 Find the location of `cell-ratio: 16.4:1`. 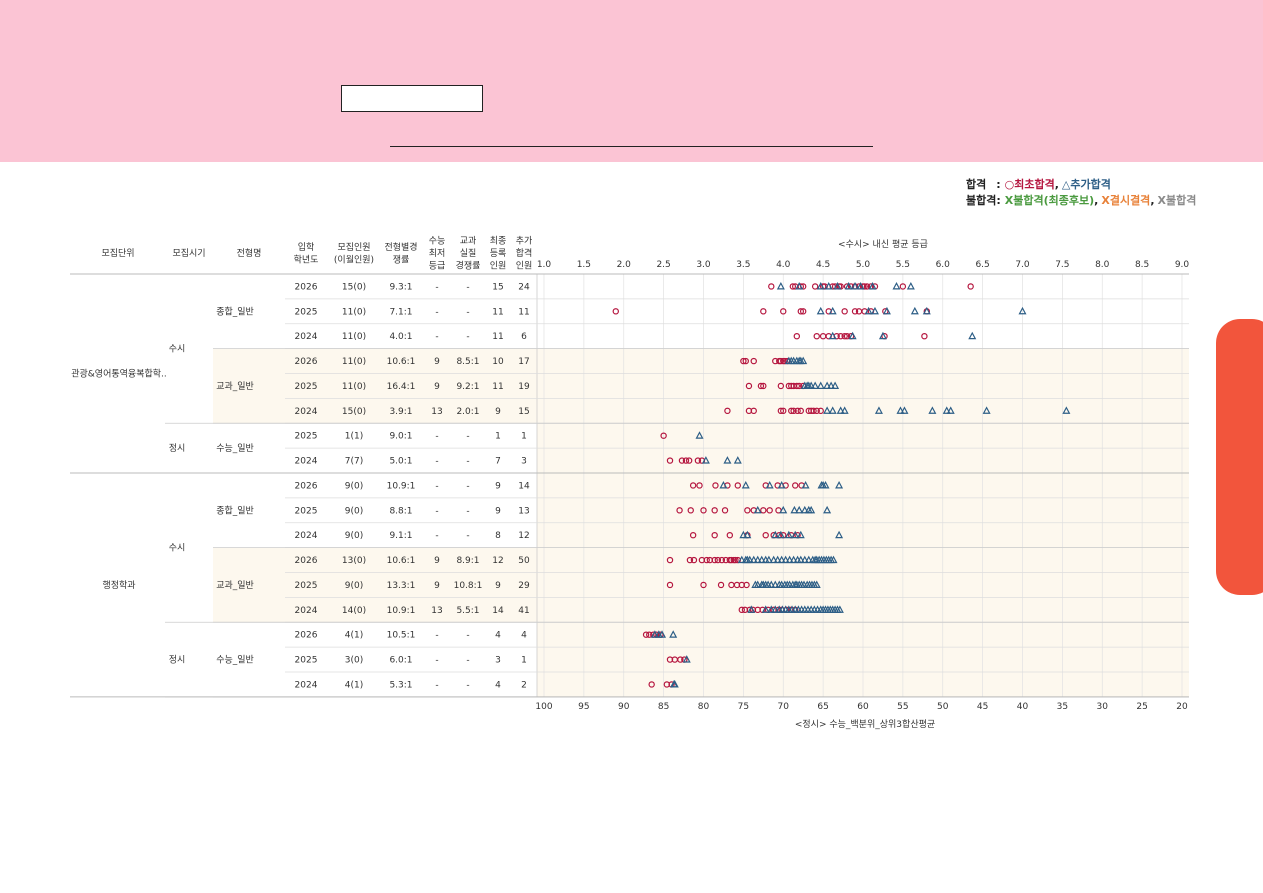

cell-ratio: 16.4:1 is located at coordinates (401, 387).